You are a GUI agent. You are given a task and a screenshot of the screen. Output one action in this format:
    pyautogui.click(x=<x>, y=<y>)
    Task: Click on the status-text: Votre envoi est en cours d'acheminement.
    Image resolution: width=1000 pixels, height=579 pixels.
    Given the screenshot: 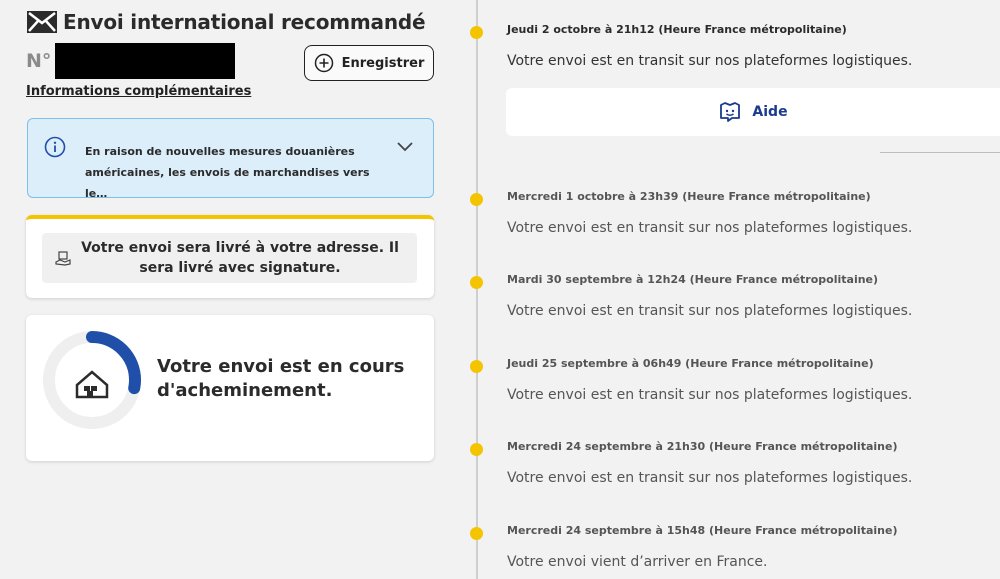 What is the action you would take?
    pyautogui.click(x=281, y=378)
    